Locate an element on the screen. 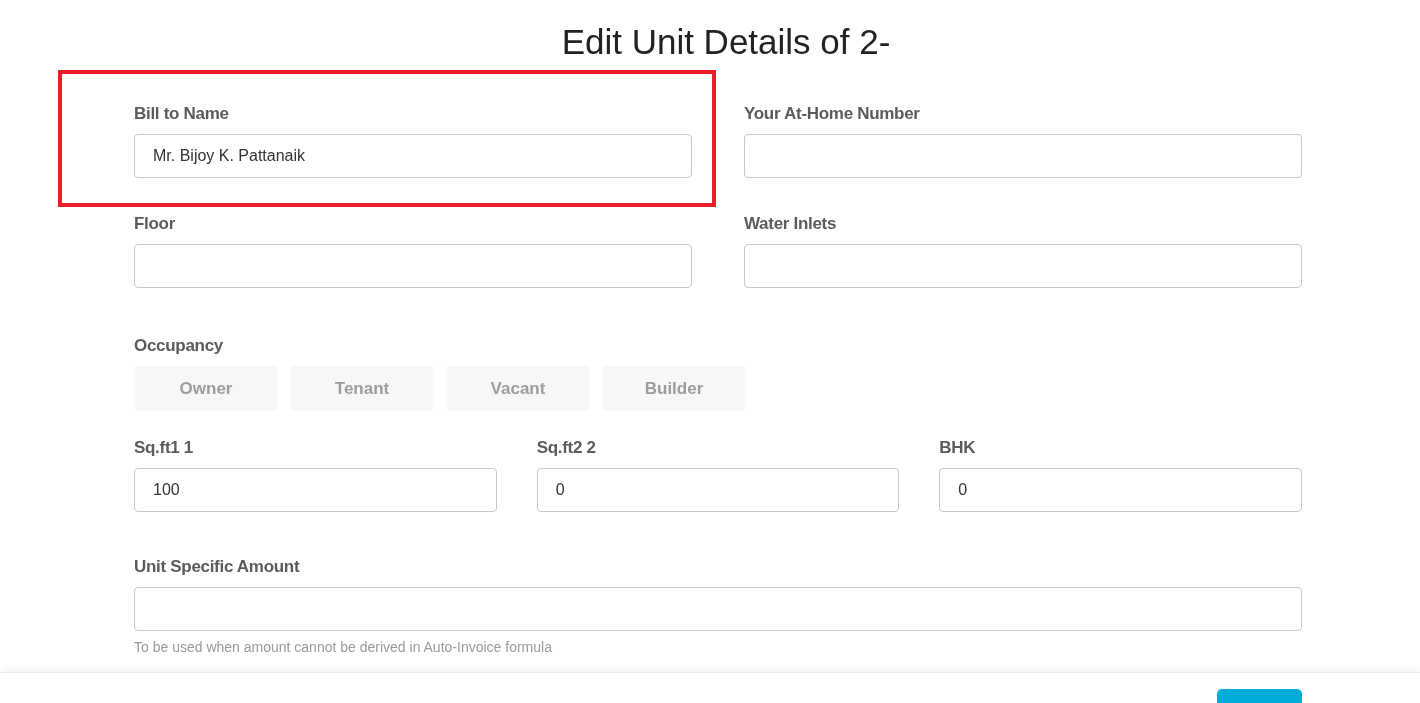 The height and width of the screenshot is (703, 1420). field-label: Floor is located at coordinates (155, 224).